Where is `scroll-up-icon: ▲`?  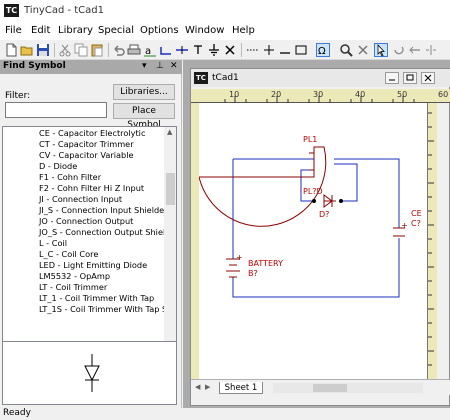
scroll-up-icon: ▲ is located at coordinates (169, 132).